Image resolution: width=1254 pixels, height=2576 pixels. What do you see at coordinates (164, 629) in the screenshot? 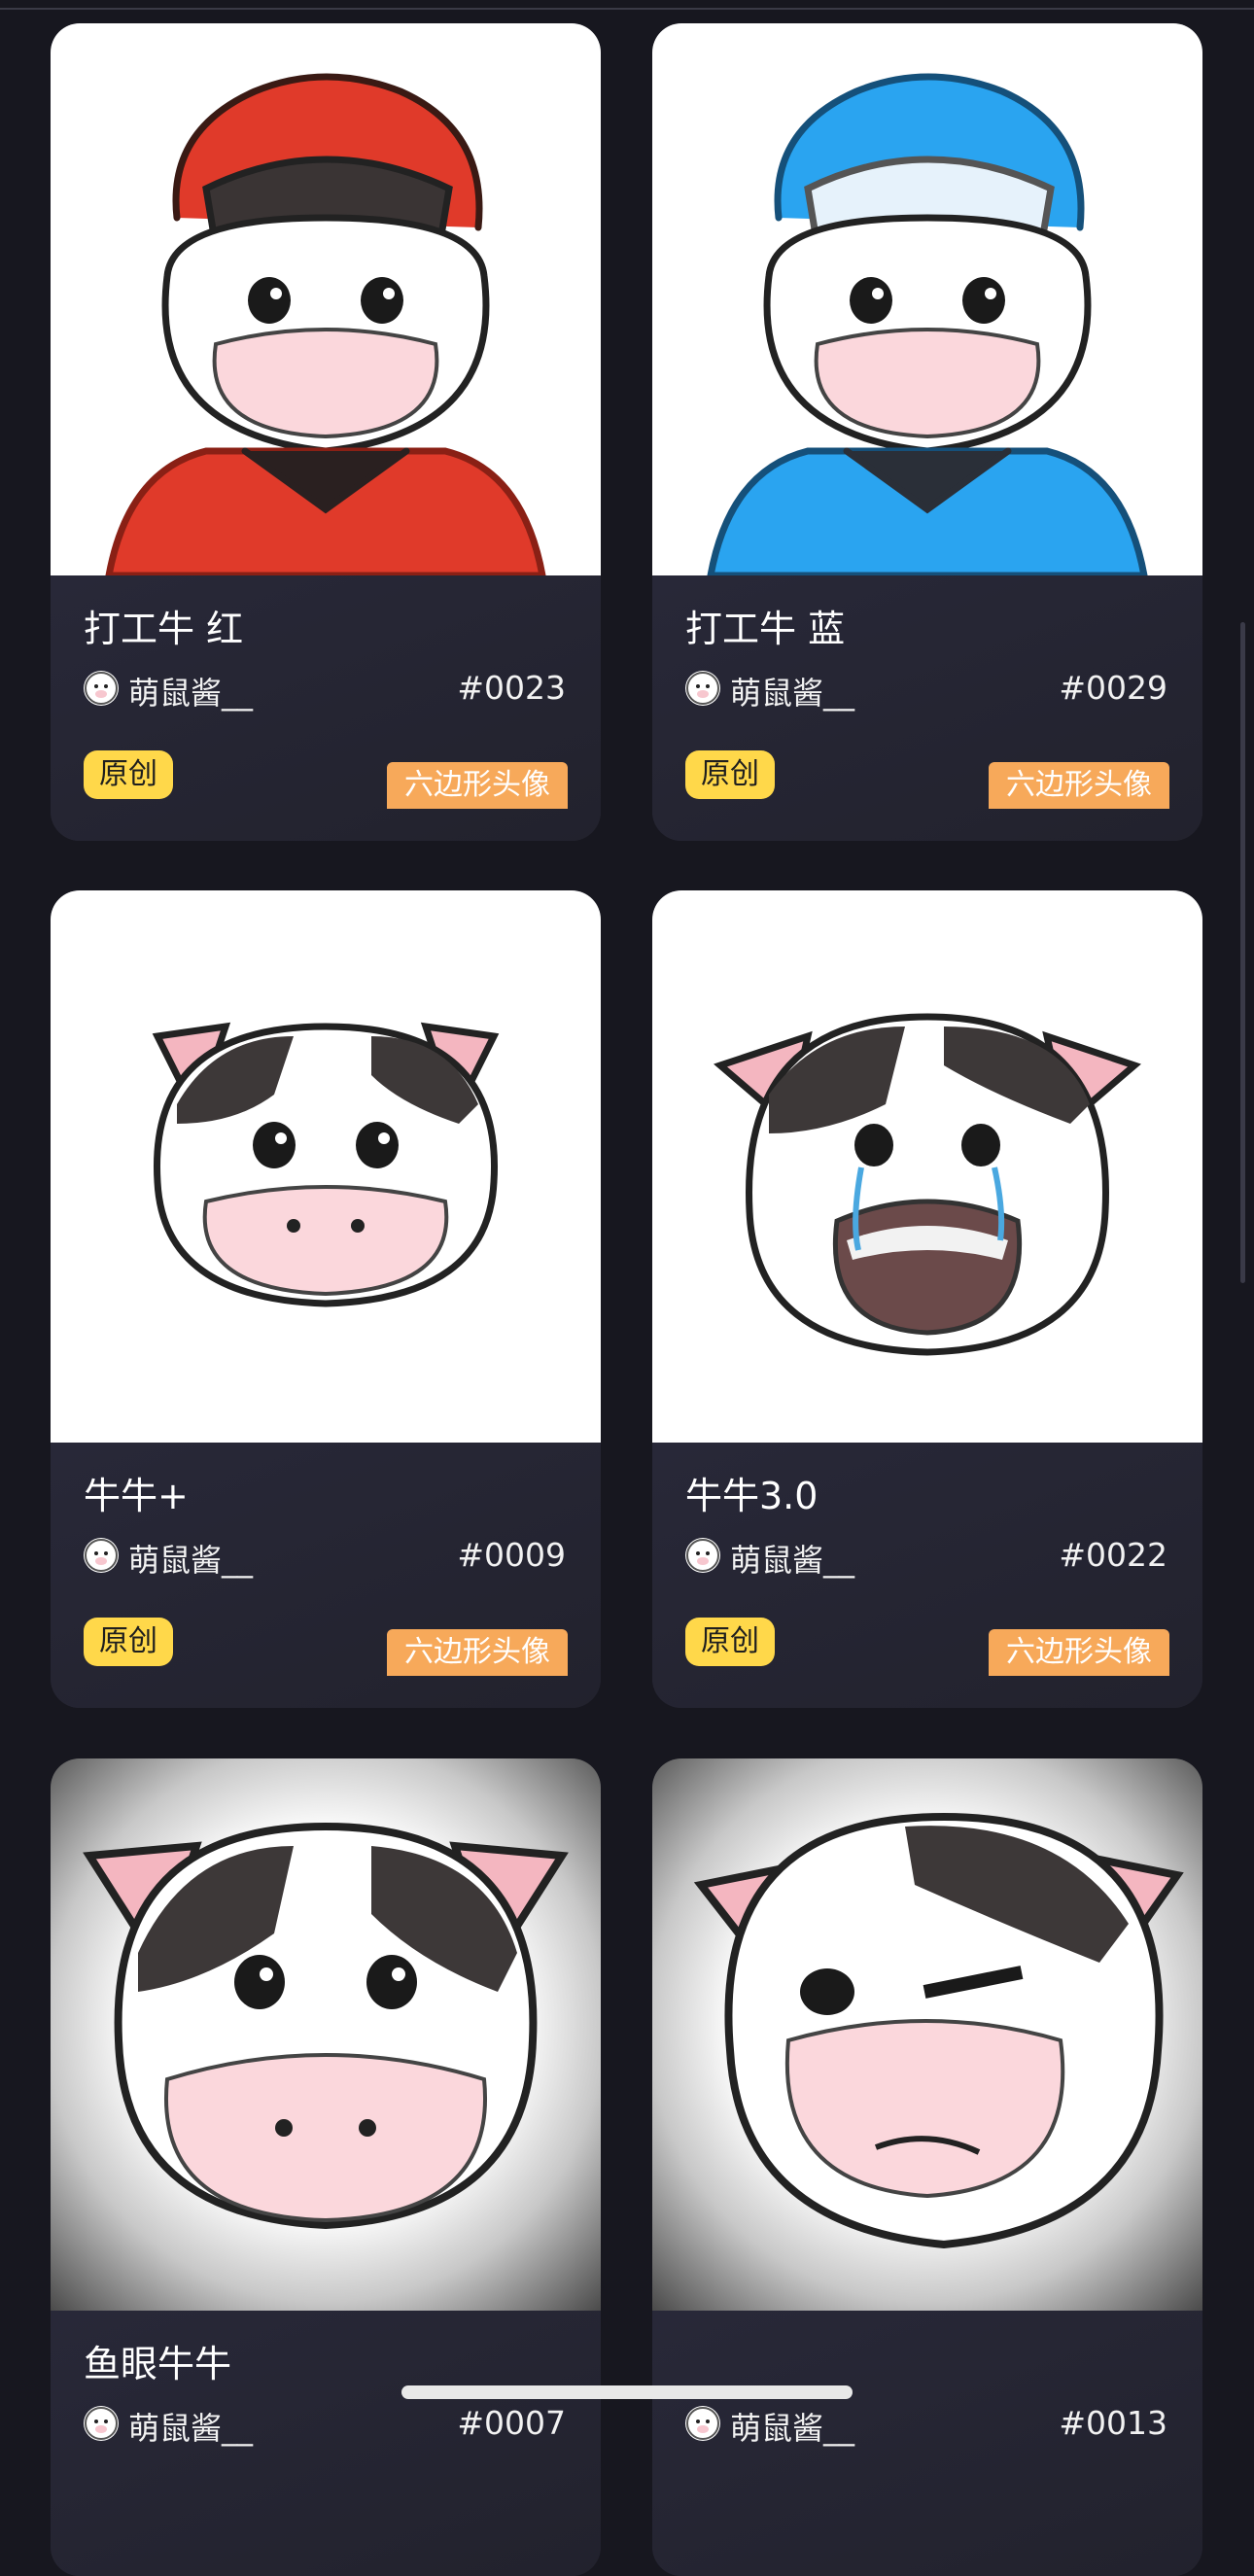
I see `card-title: 打工牛 红` at bounding box center [164, 629].